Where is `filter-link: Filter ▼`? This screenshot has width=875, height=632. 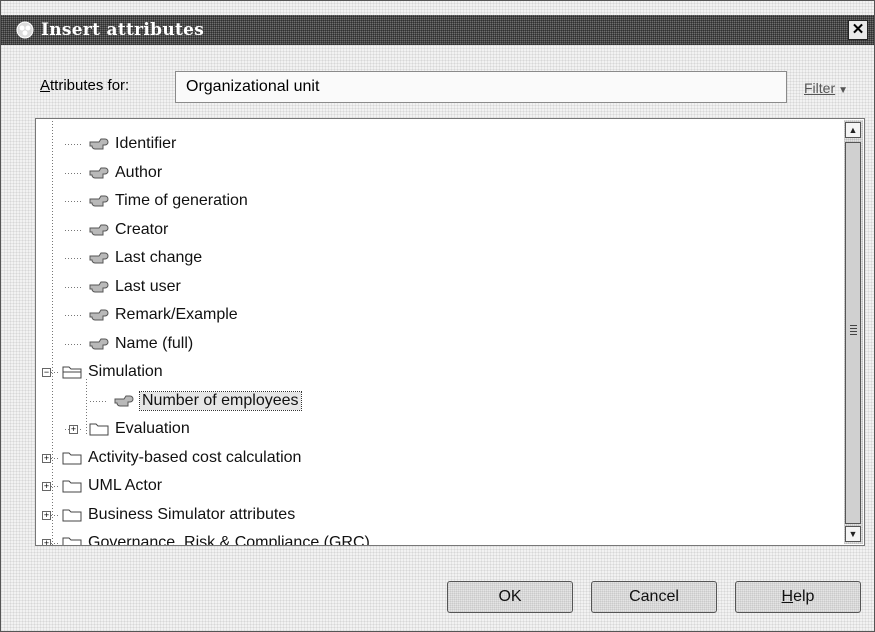
filter-link: Filter ▼ is located at coordinates (826, 88).